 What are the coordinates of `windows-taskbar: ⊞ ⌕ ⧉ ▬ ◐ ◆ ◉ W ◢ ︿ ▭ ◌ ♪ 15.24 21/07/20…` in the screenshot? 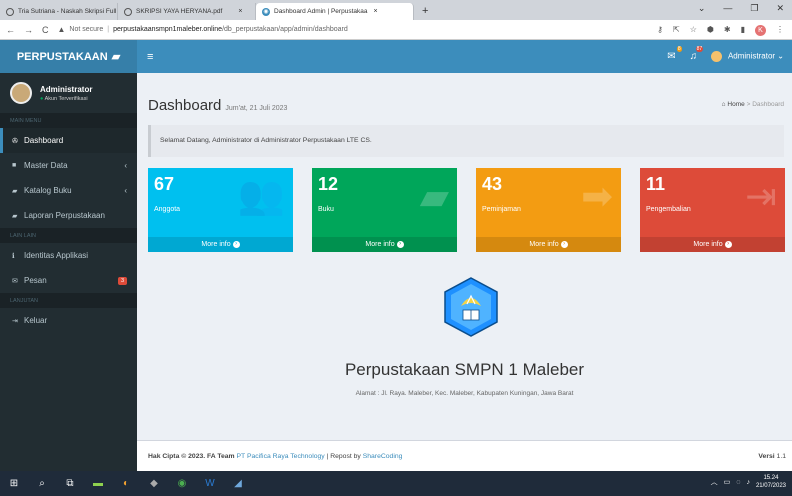 It's located at (396, 483).